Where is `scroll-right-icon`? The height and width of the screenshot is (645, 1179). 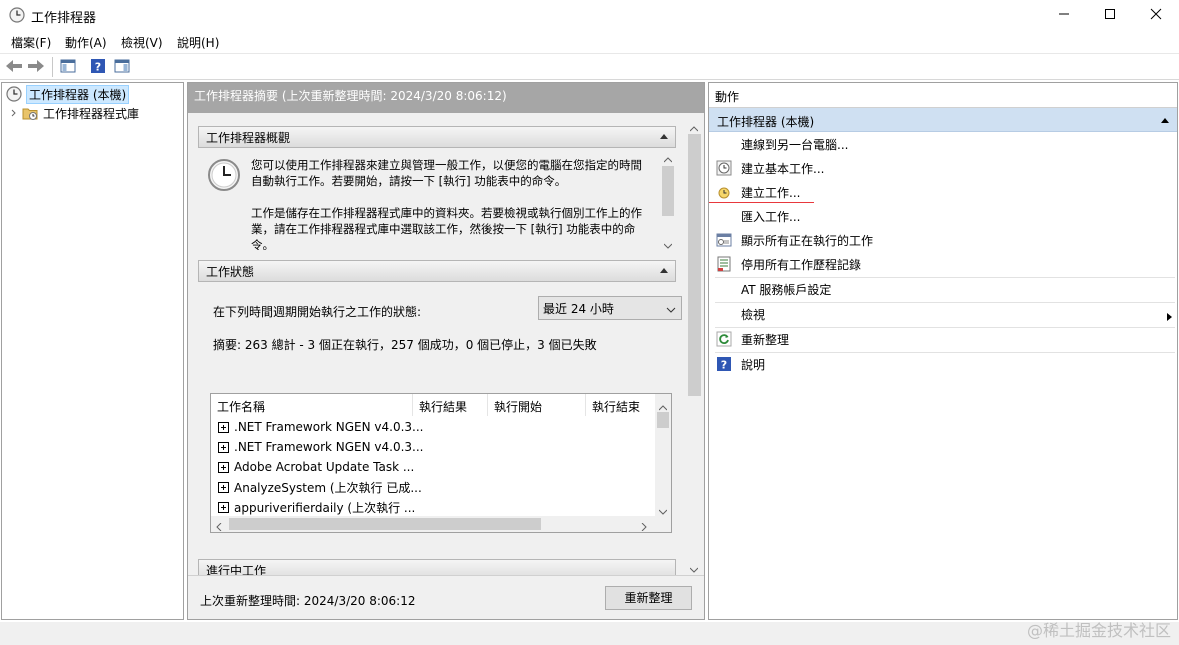 scroll-right-icon is located at coordinates (644, 526).